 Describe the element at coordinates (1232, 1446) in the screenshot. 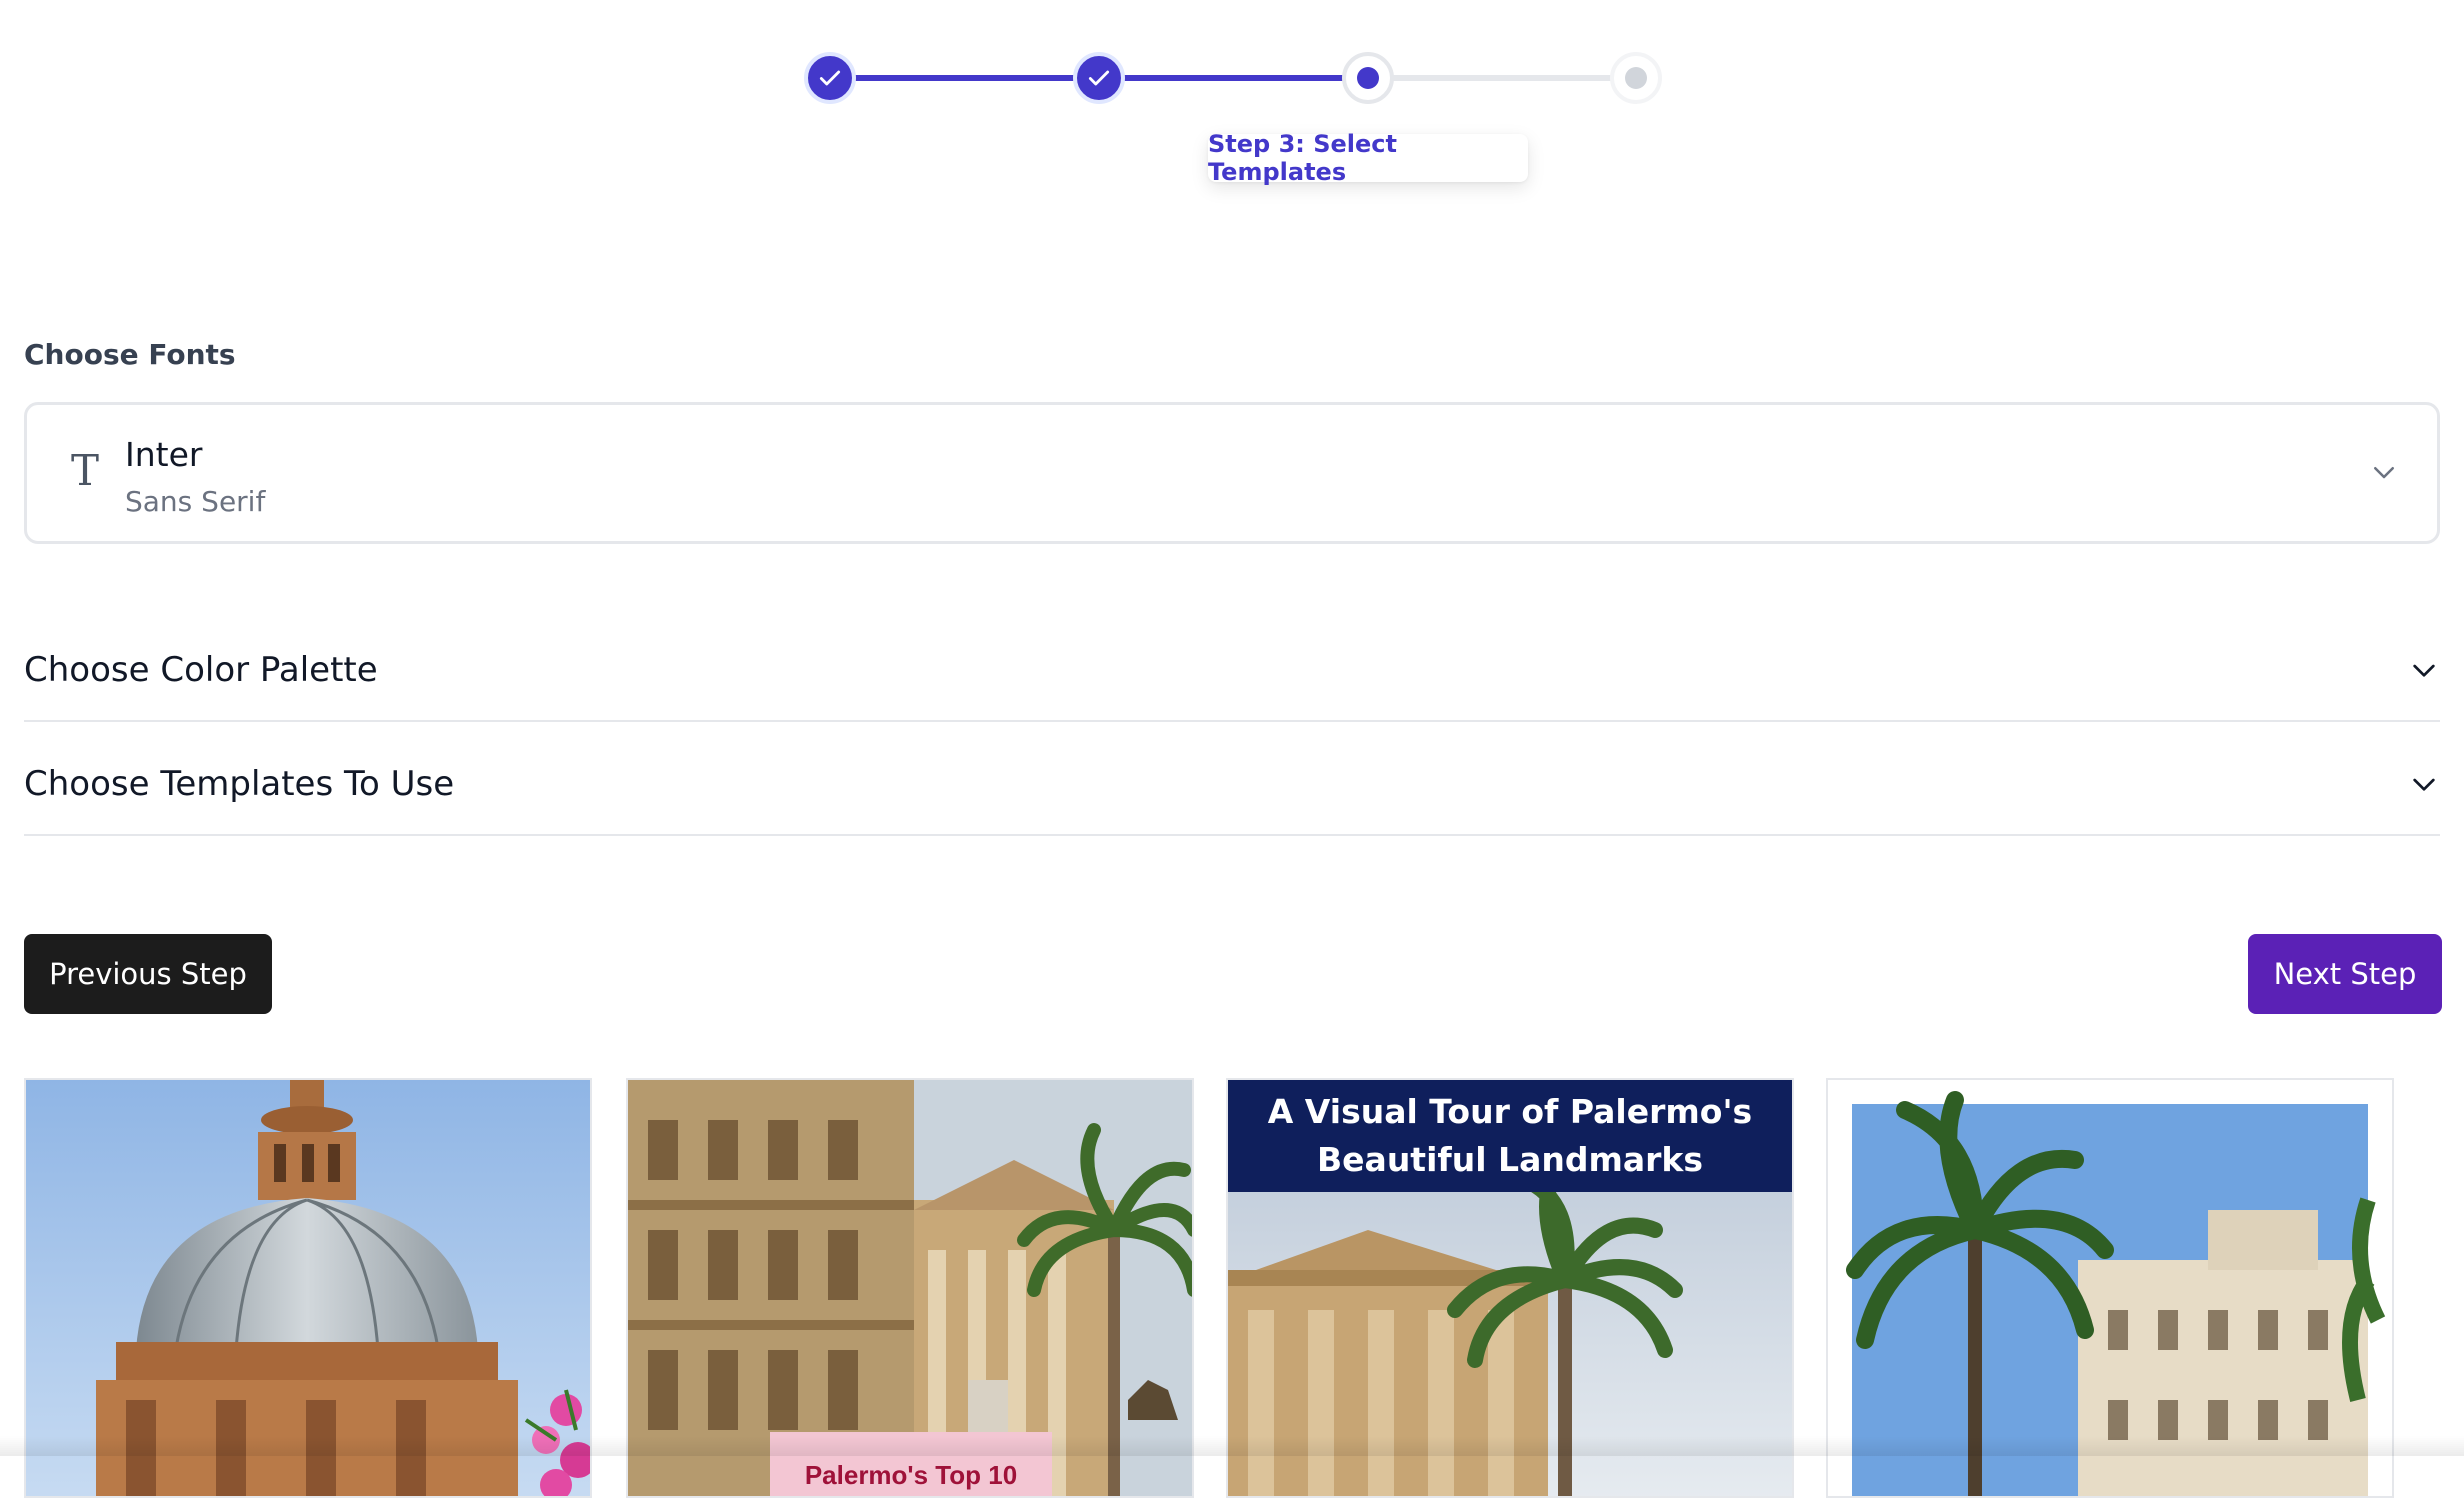

I see `scroll-shadow` at that location.